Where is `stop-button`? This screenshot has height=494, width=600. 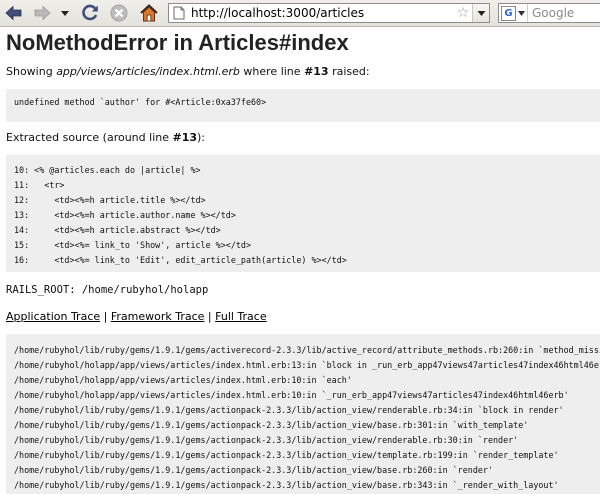 stop-button is located at coordinates (119, 13).